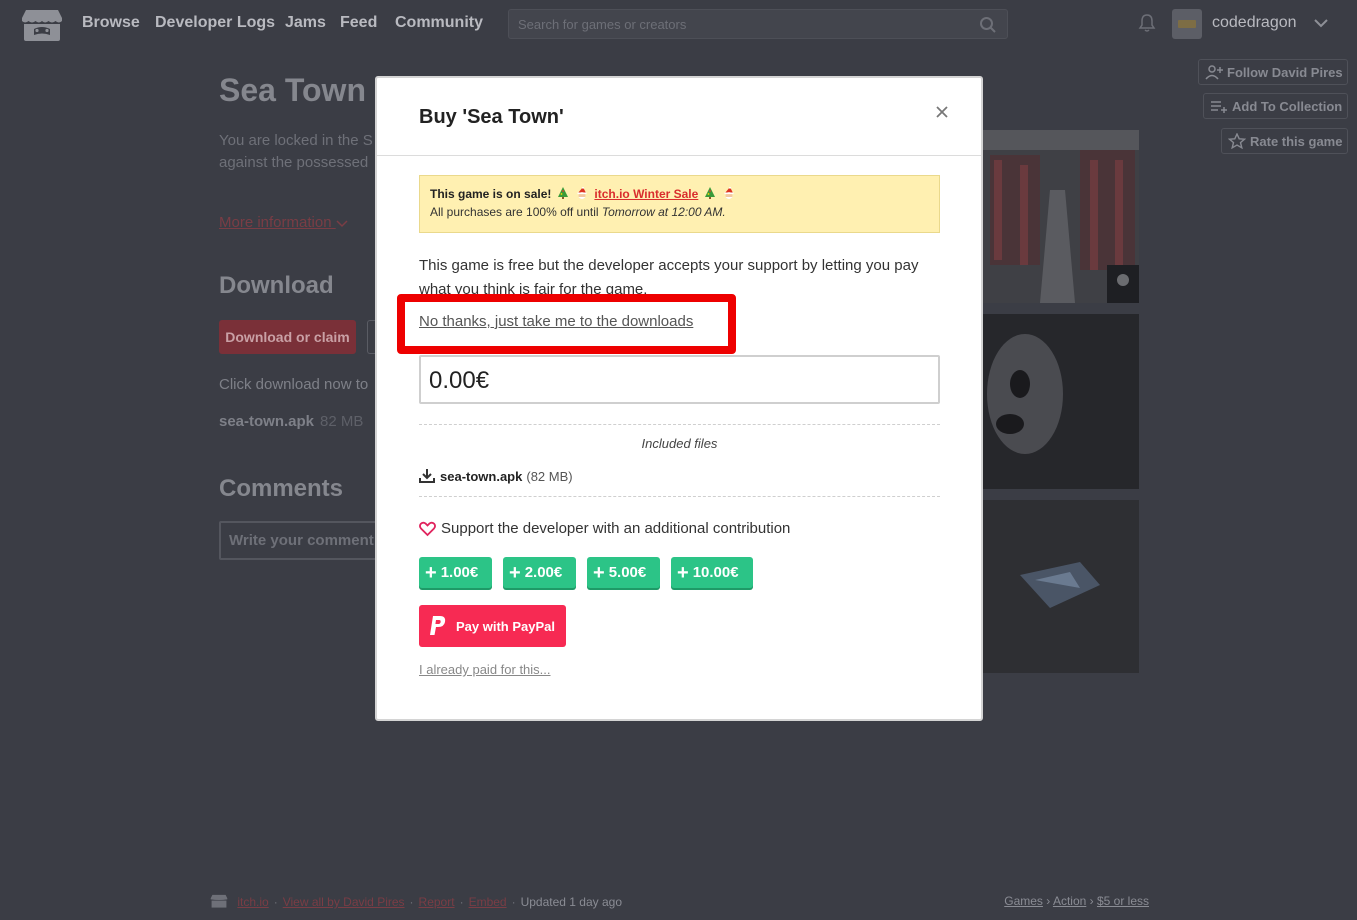 This screenshot has height=920, width=1357. What do you see at coordinates (679, 117) in the screenshot?
I see `modal-header: Buy 'Sea Town'` at bounding box center [679, 117].